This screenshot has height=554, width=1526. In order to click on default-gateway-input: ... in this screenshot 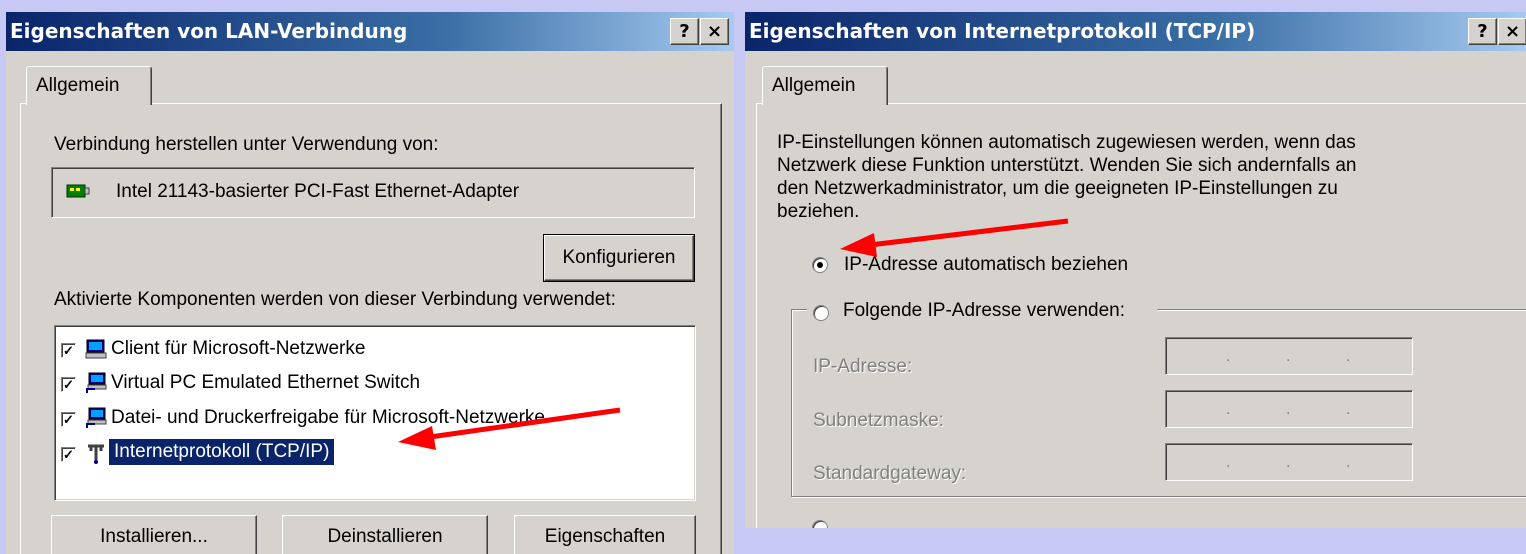, I will do `click(1289, 462)`.